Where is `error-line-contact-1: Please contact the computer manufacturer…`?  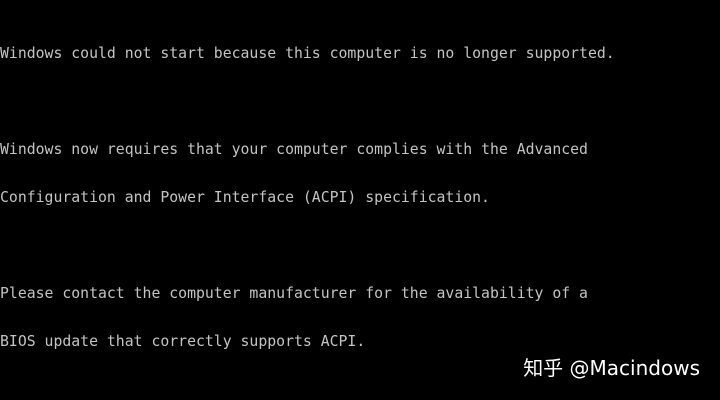
error-line-contact-1: Please contact the computer manufacturer… is located at coordinates (294, 293).